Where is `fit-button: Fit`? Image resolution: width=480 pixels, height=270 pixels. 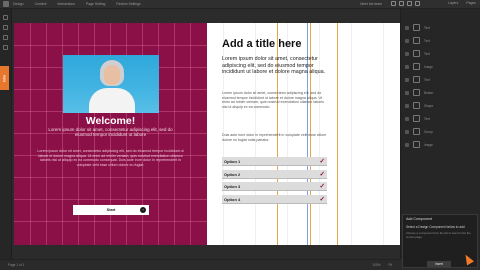
fit-button: Fit is located at coordinates (390, 265).